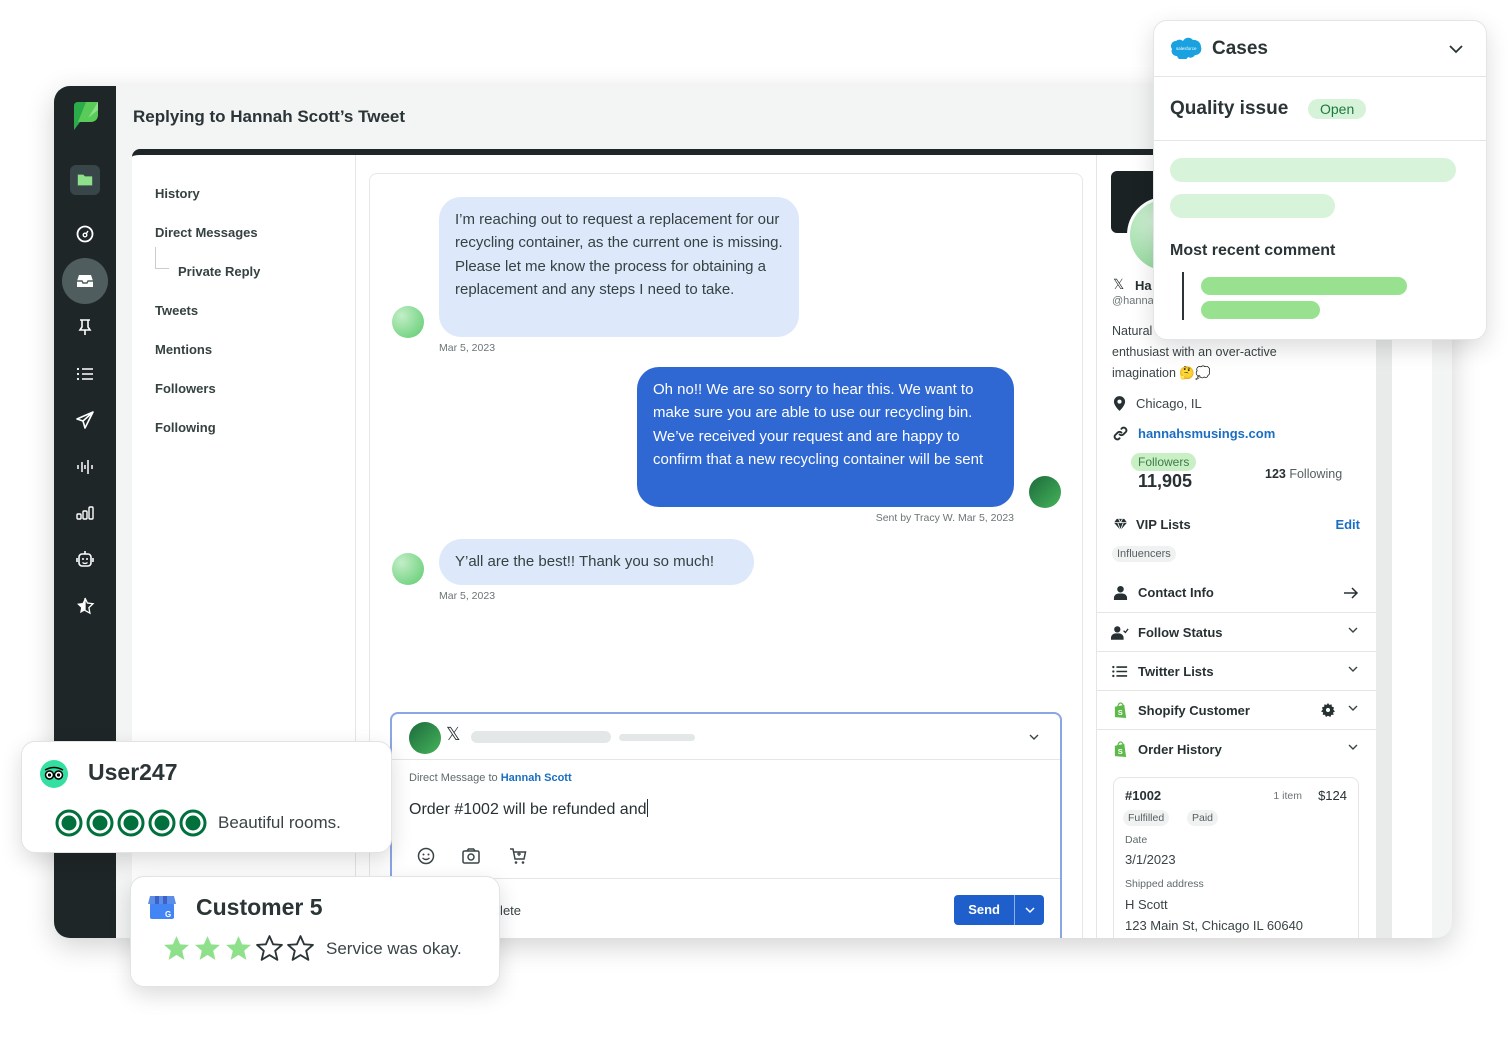  I want to click on order-address-name: H Scott, so click(1146, 904).